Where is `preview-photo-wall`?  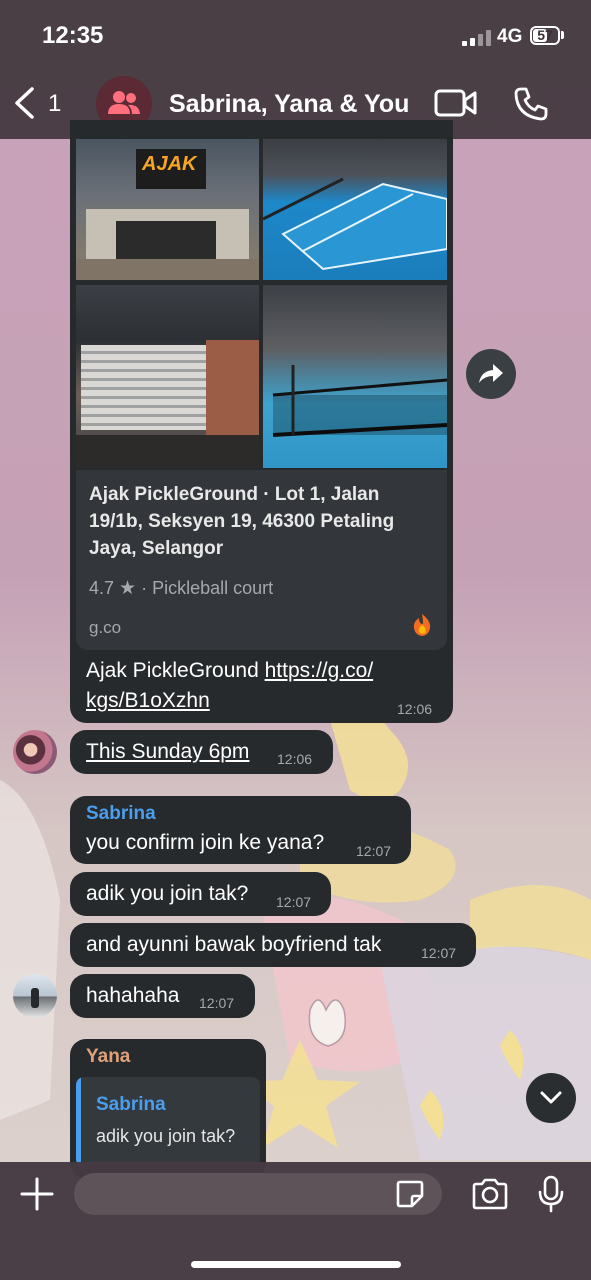 preview-photo-wall is located at coordinates (167, 376).